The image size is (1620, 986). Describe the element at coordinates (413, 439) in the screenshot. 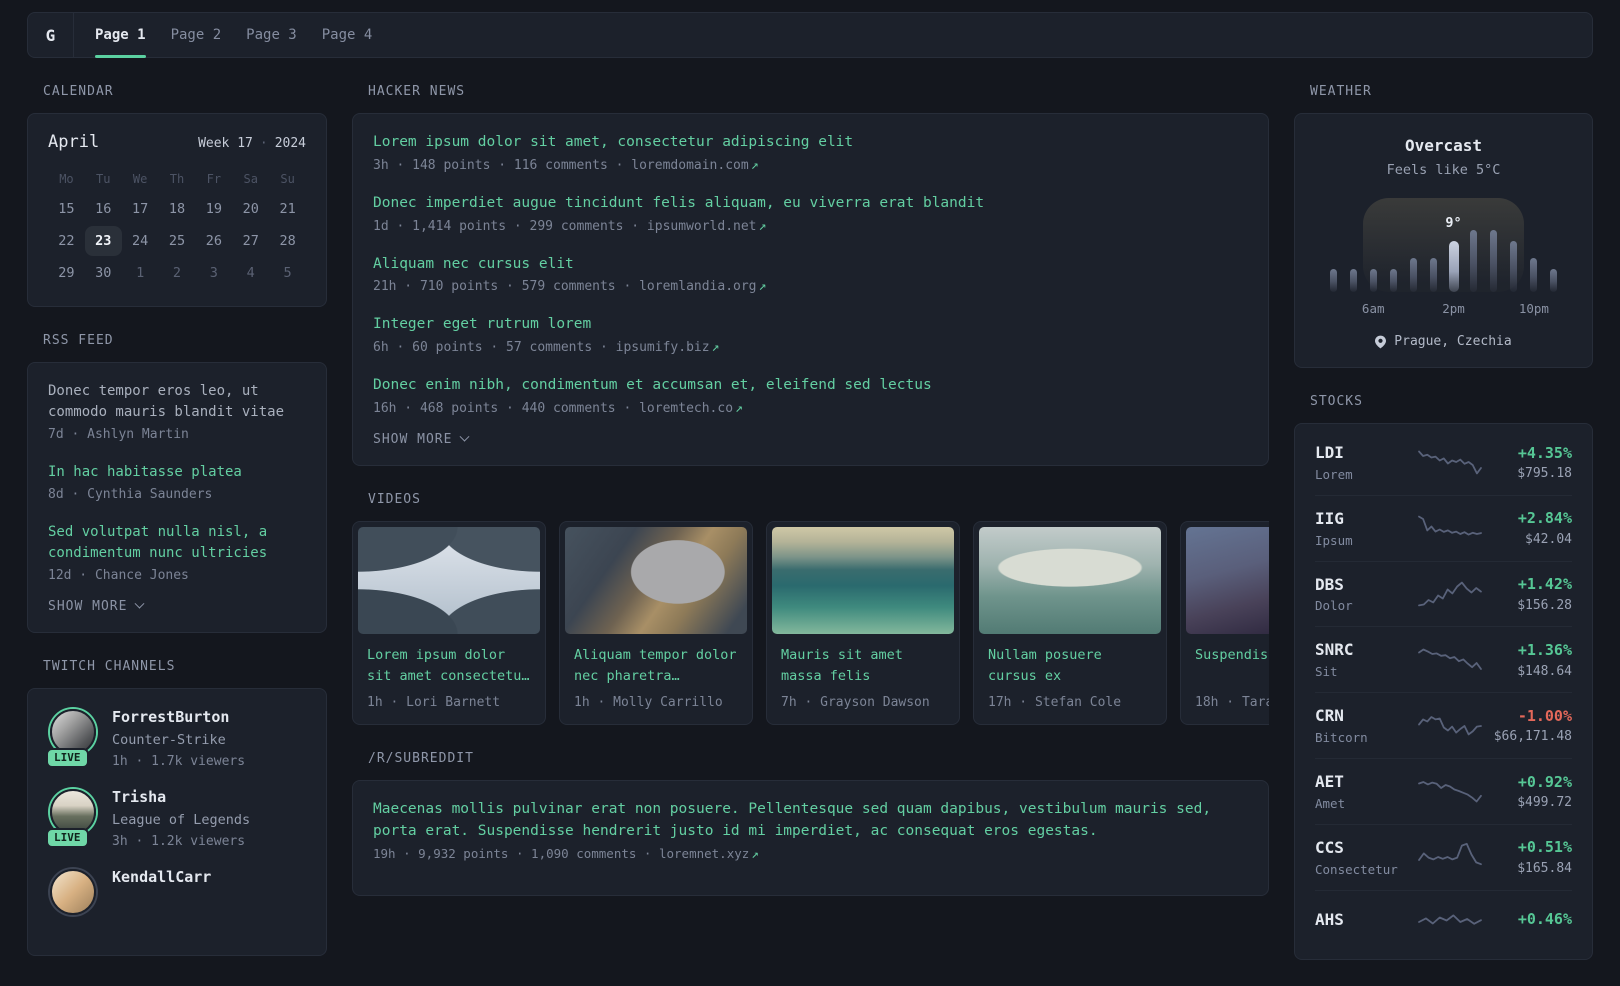

I see `show-more-label: SHOW MORE` at that location.